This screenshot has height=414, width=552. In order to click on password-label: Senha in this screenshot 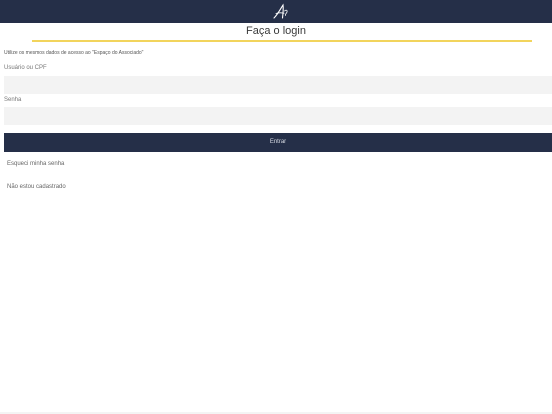, I will do `click(13, 100)`.